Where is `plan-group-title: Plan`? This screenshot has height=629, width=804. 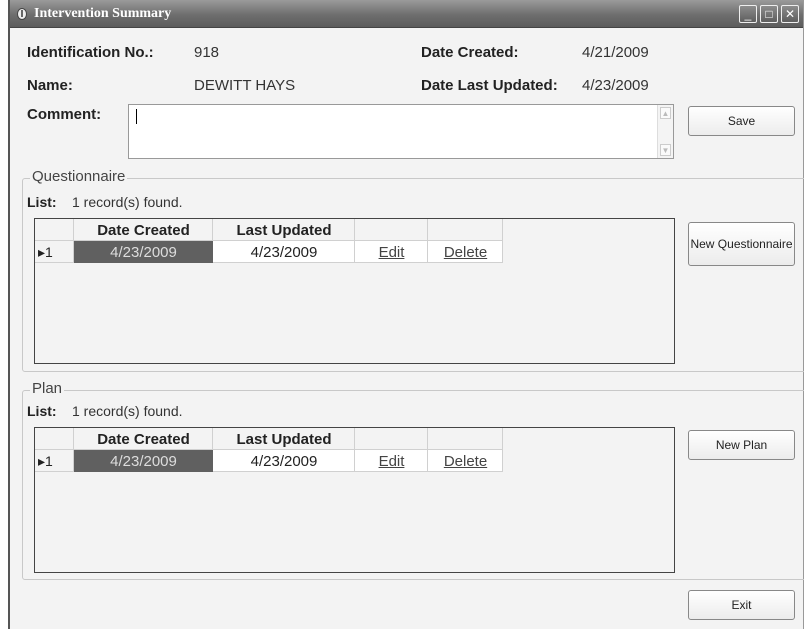
plan-group-title: Plan is located at coordinates (47, 388).